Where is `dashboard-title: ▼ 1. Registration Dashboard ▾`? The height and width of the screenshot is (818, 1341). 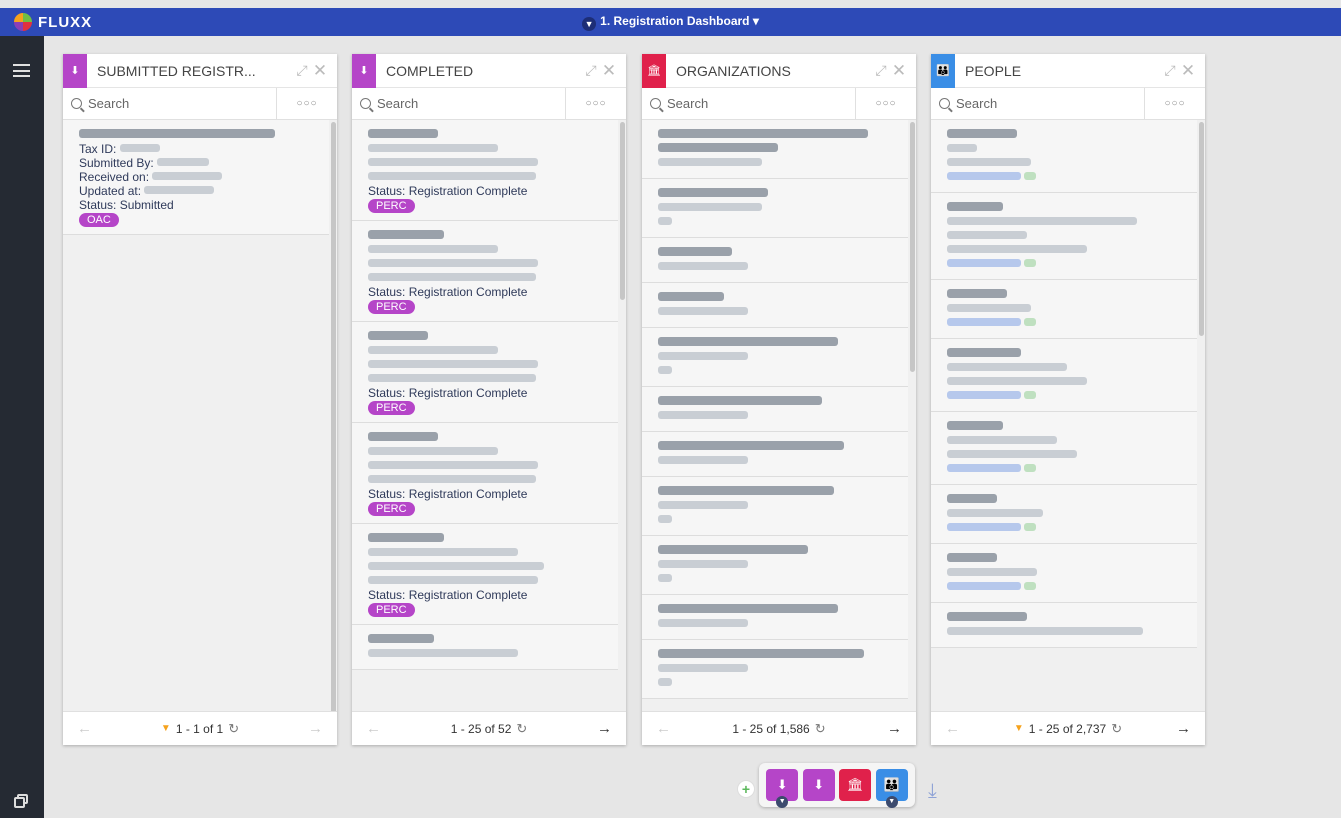 dashboard-title: ▼ 1. Registration Dashboard ▾ is located at coordinates (670, 22).